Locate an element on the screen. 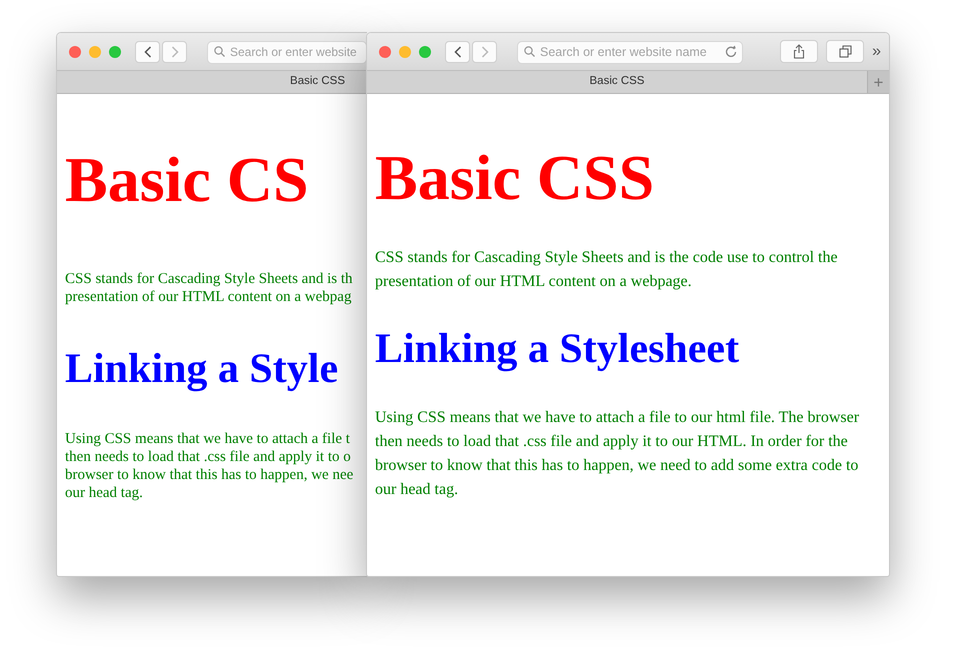  address-field: Search or enter website name is located at coordinates (630, 52).